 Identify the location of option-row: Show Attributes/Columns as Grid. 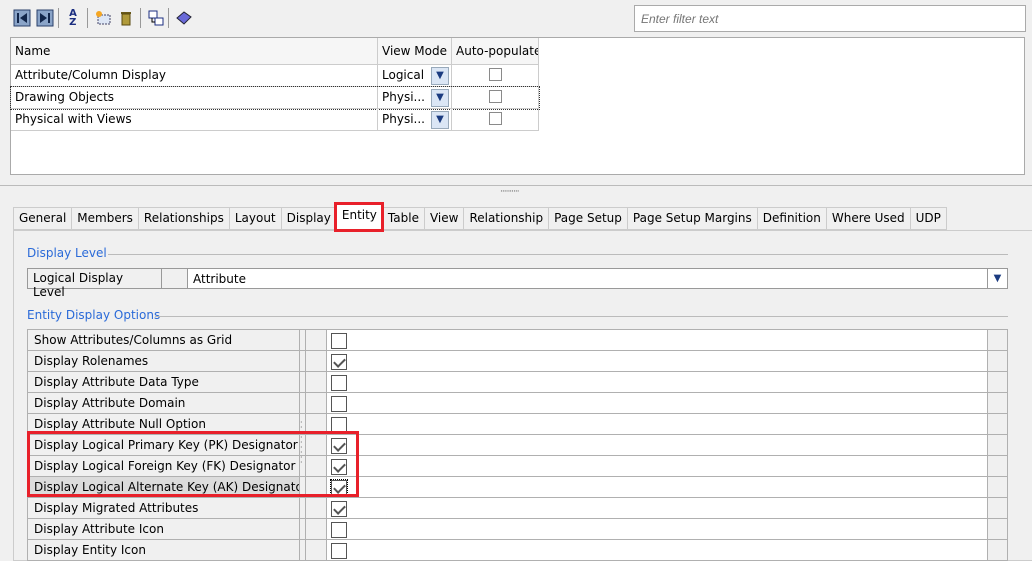
(517, 340).